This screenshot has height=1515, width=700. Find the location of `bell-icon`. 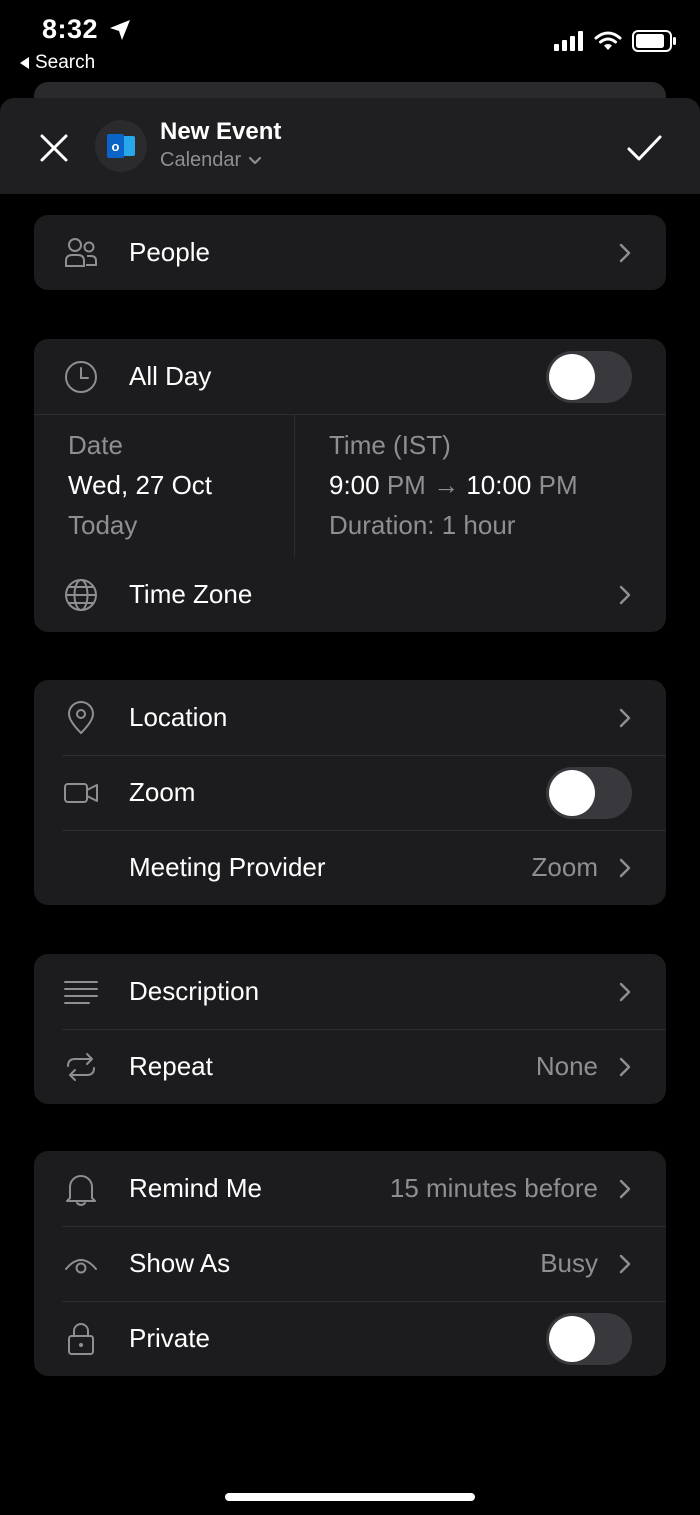

bell-icon is located at coordinates (81, 1190).